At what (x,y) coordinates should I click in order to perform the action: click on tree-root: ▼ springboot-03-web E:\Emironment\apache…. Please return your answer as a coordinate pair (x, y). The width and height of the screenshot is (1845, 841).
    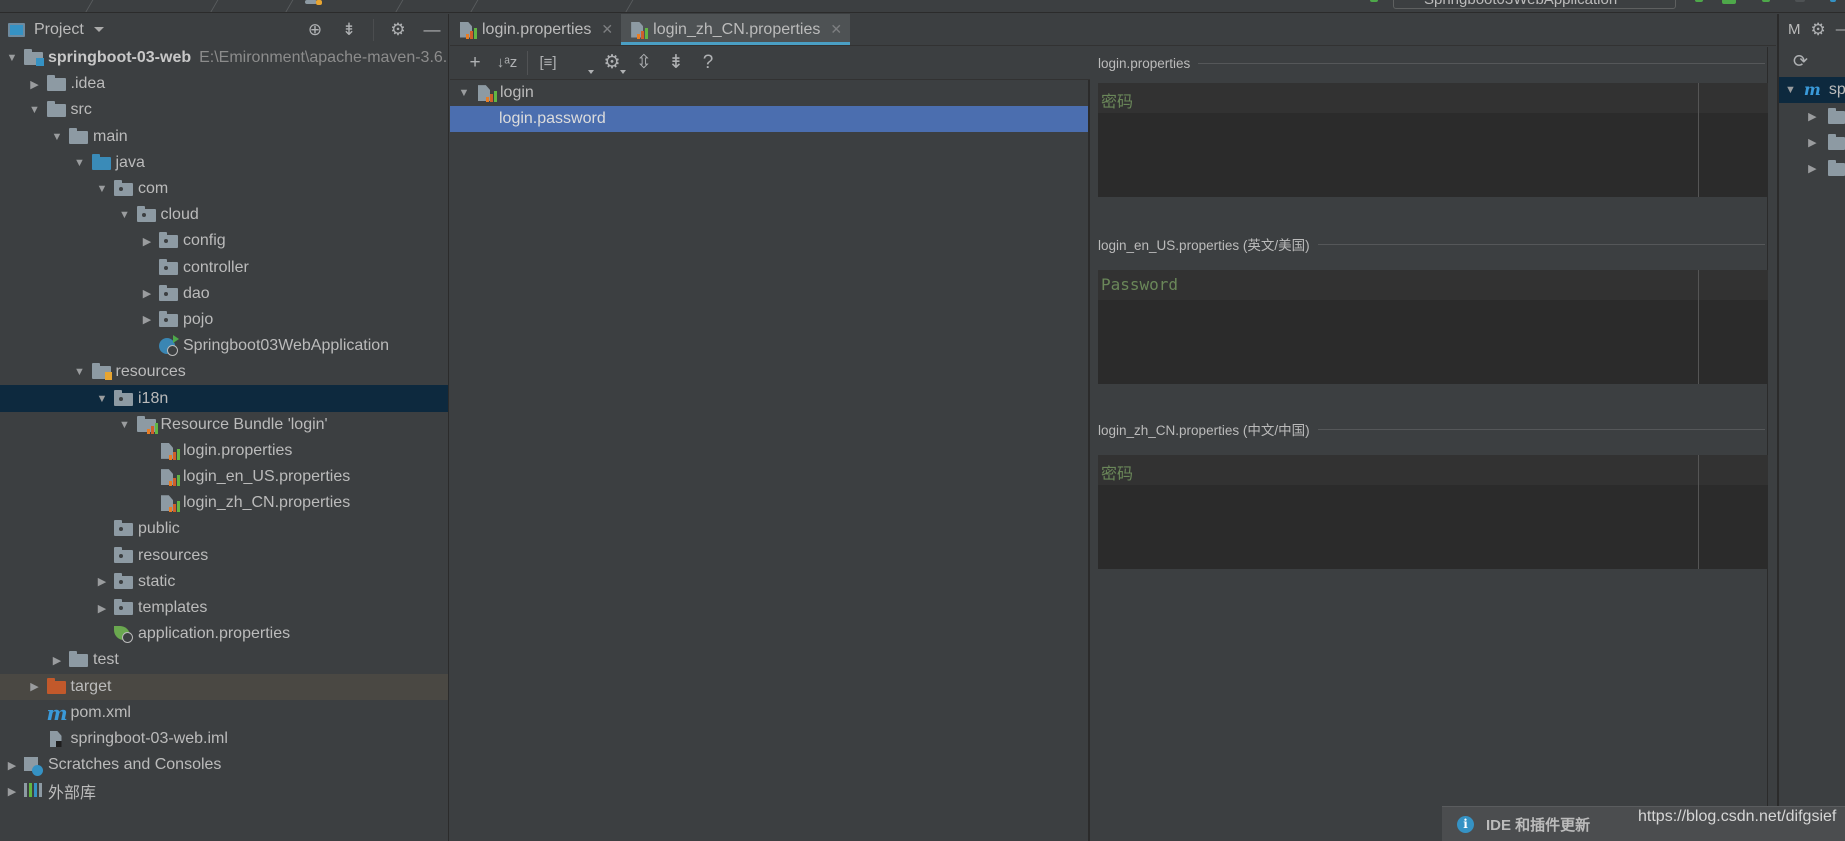
    Looking at the image, I should click on (224, 58).